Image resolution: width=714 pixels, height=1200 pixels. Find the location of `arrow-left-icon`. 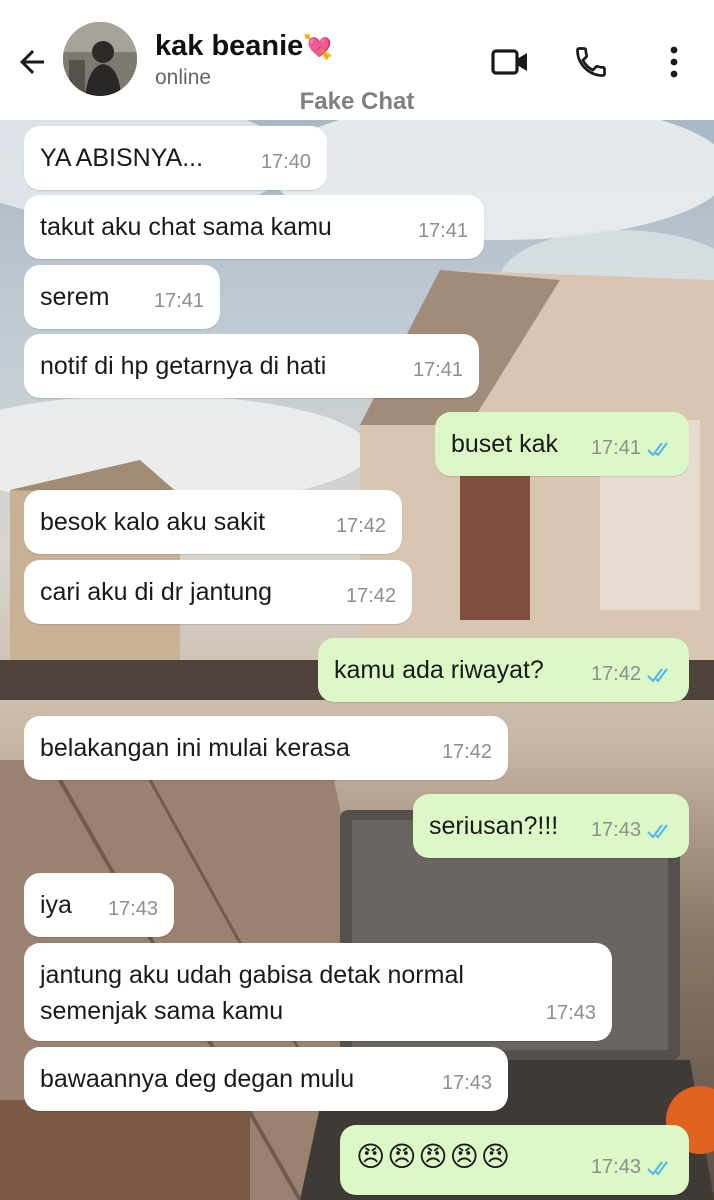

arrow-left-icon is located at coordinates (32, 62).